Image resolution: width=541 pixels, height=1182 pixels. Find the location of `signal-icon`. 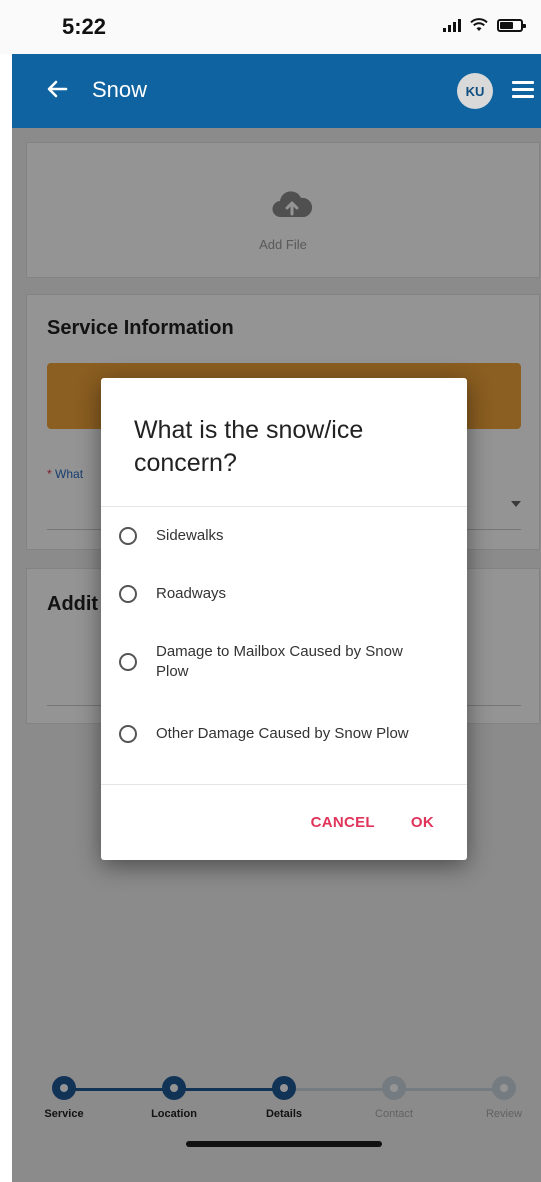

signal-icon is located at coordinates (452, 25).